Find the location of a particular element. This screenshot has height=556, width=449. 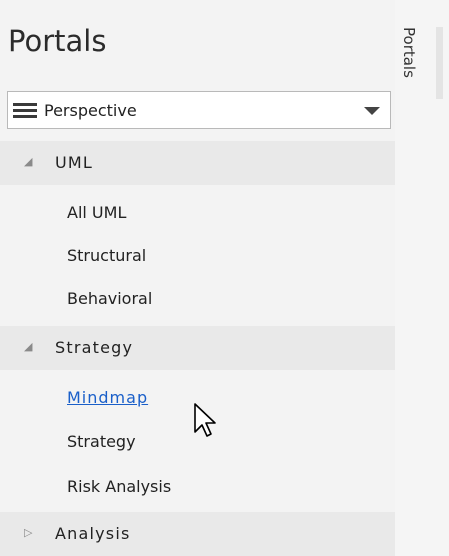

group-label: Strategy is located at coordinates (94, 347).